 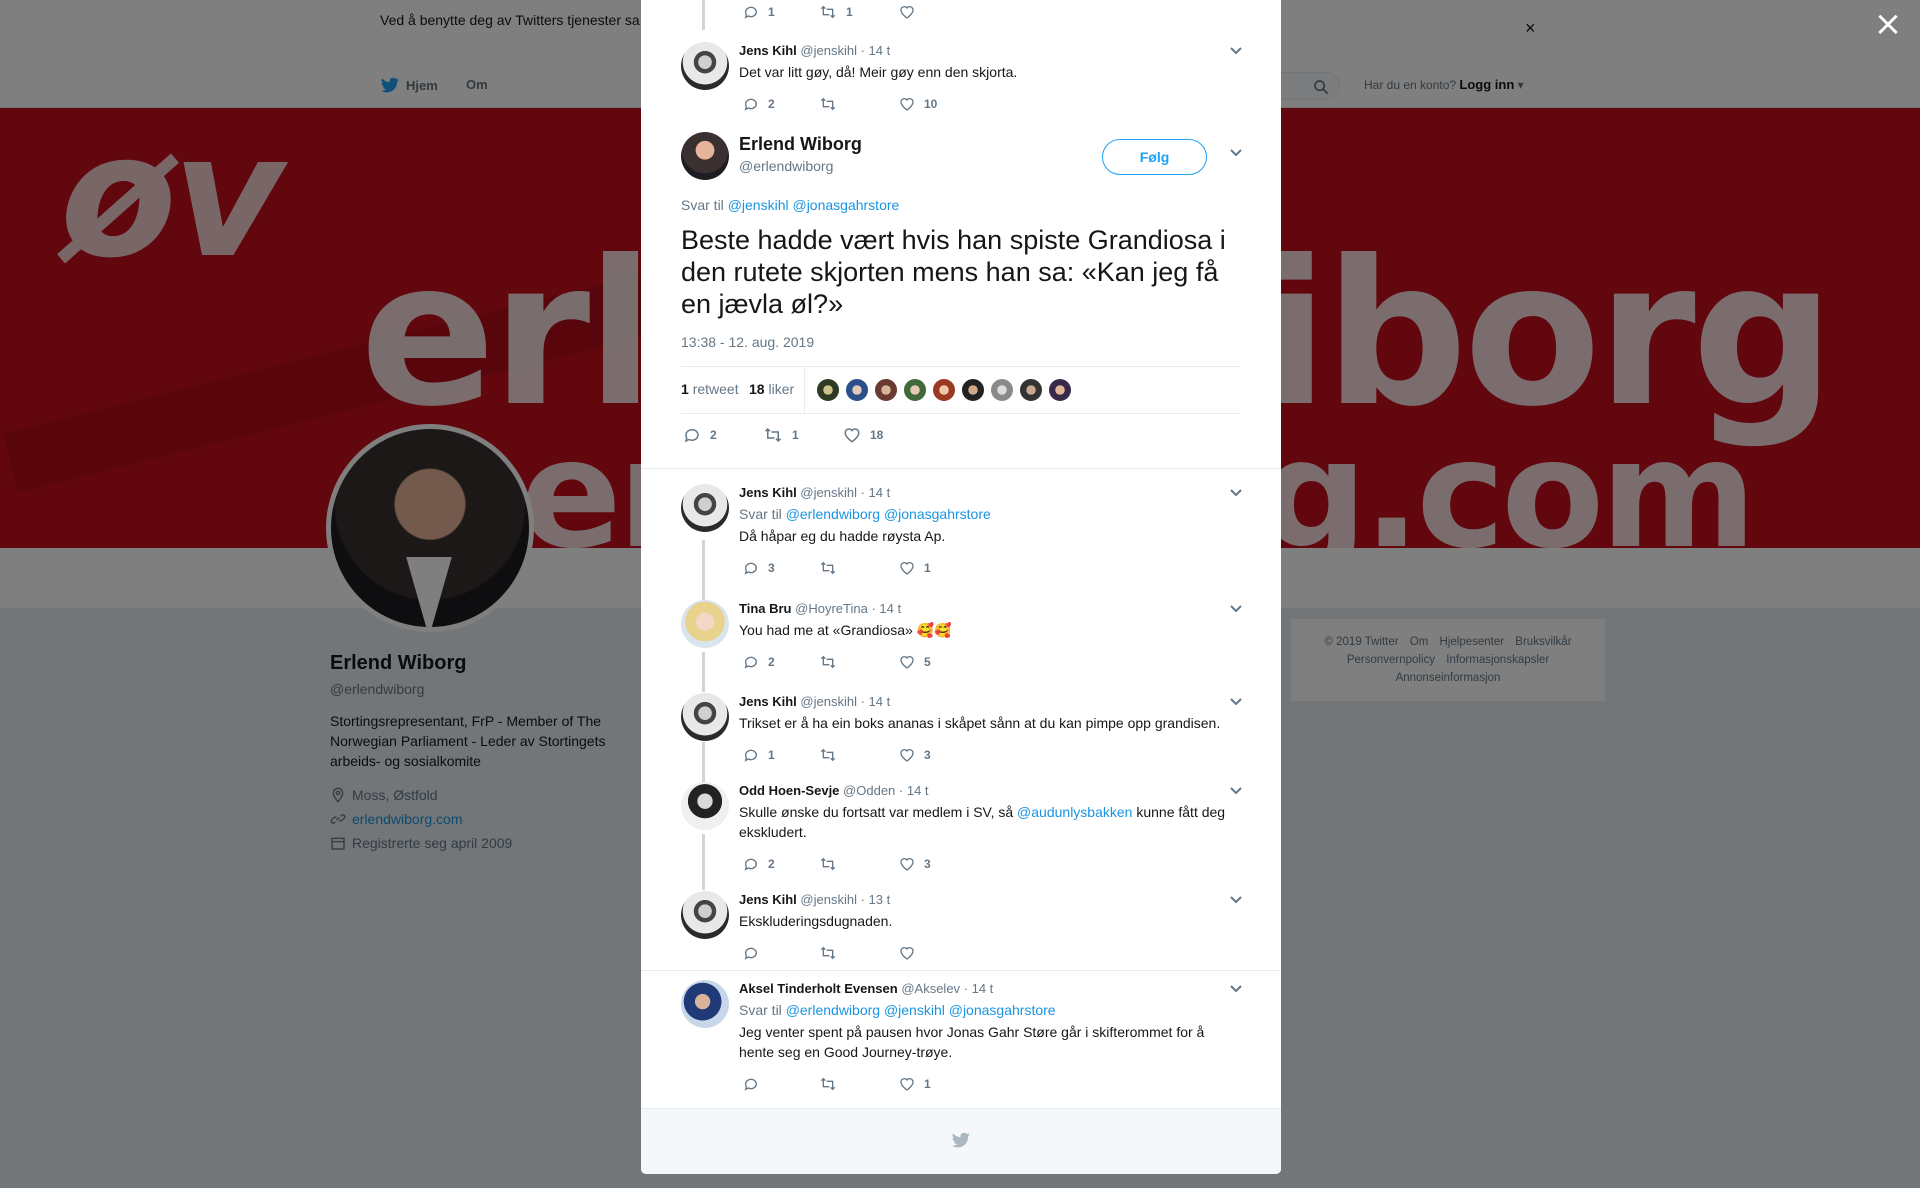 What do you see at coordinates (989, 105) in the screenshot?
I see `tweet-actions: 2 10` at bounding box center [989, 105].